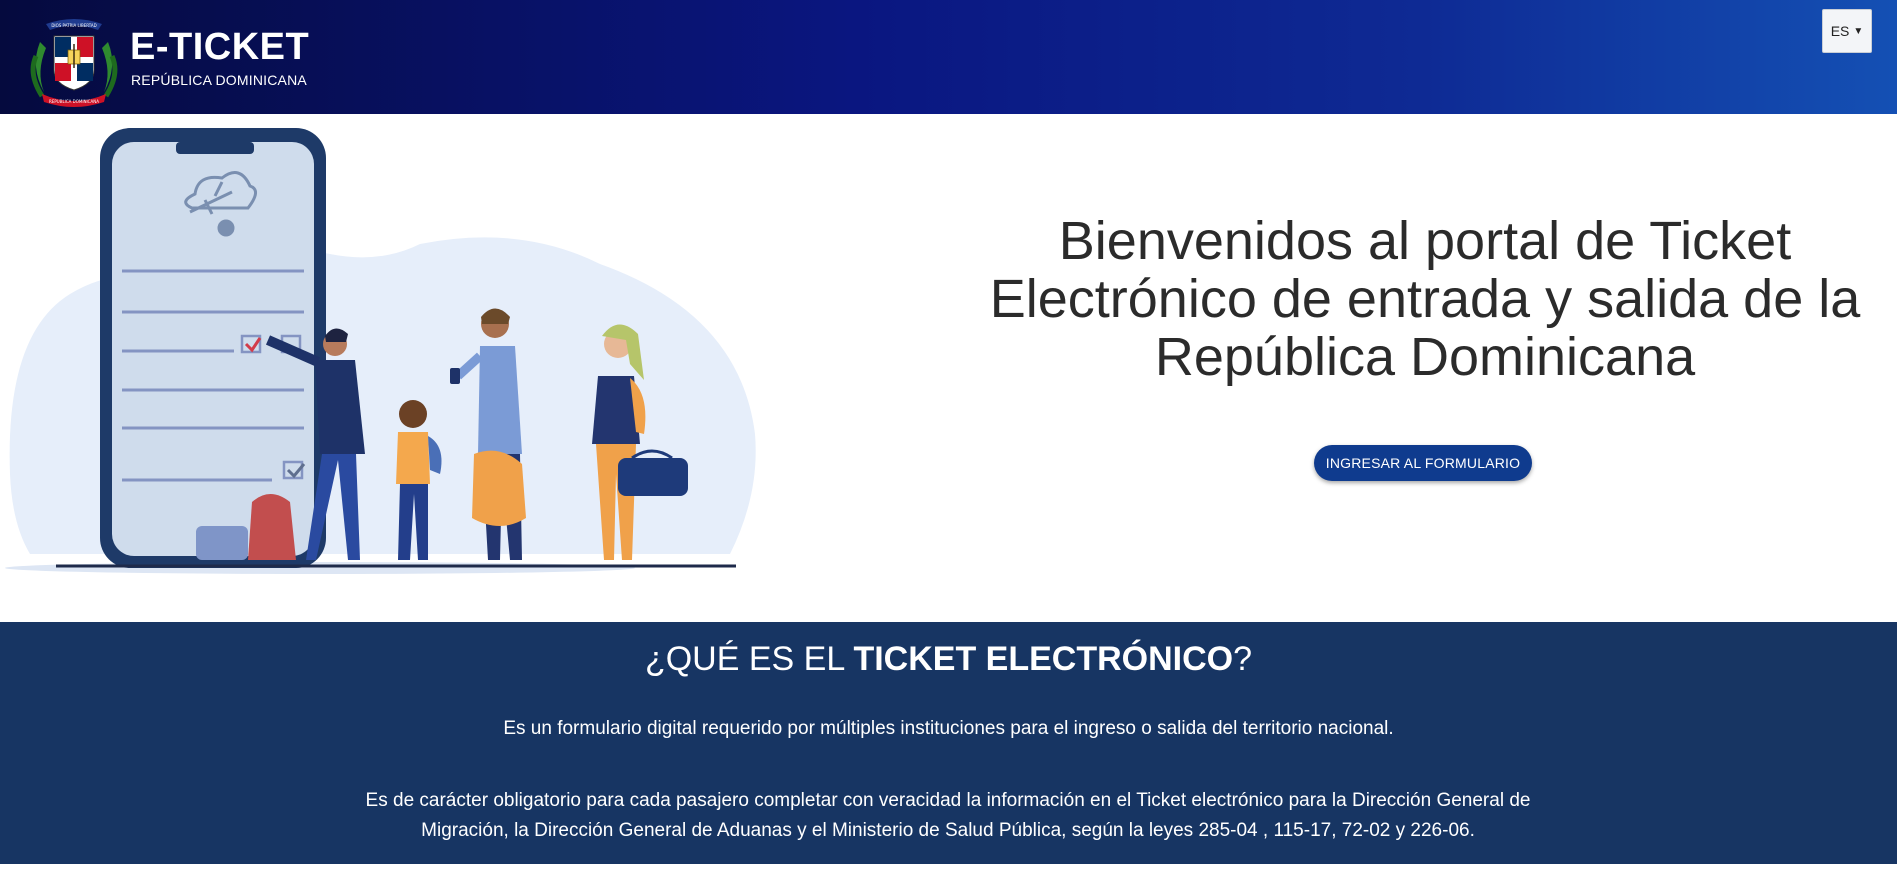 The height and width of the screenshot is (890, 1897). I want to click on svg-text: REPUBLICA DOMINICANA, so click(74, 101).